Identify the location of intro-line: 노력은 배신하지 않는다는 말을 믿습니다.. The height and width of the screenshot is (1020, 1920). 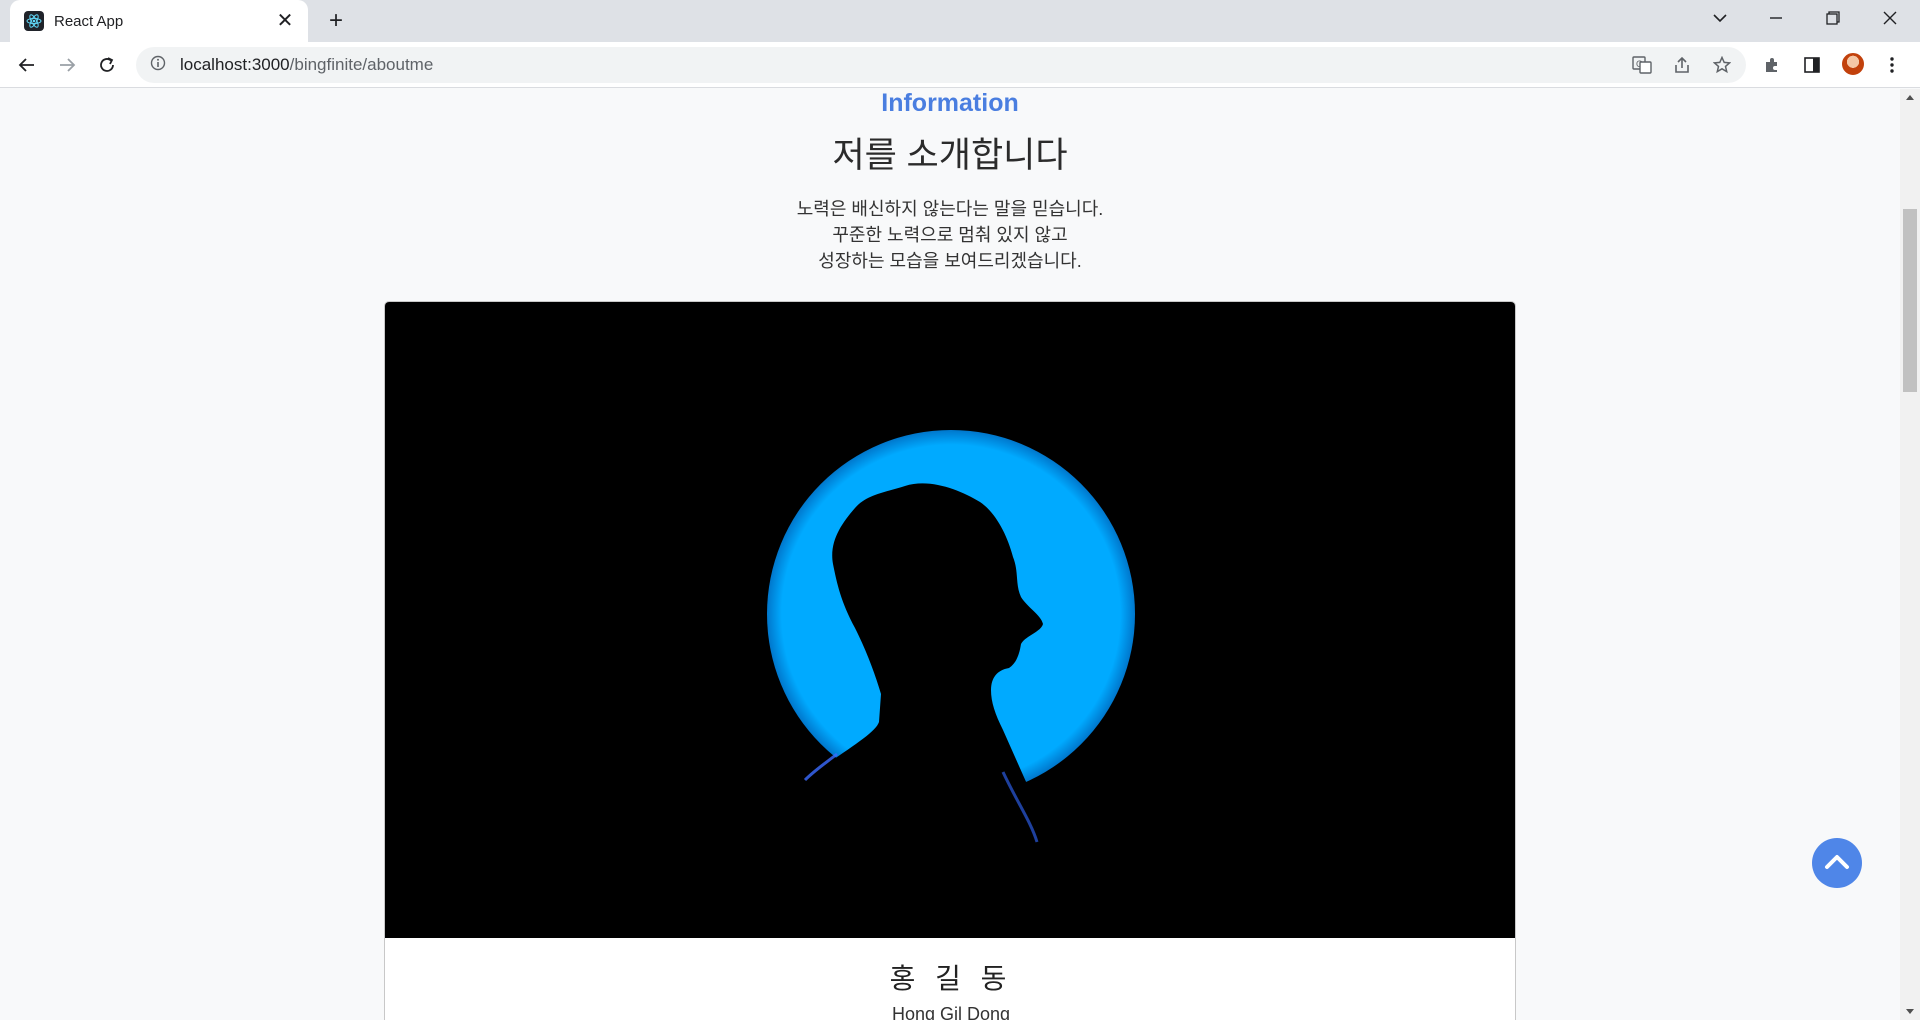
(950, 209).